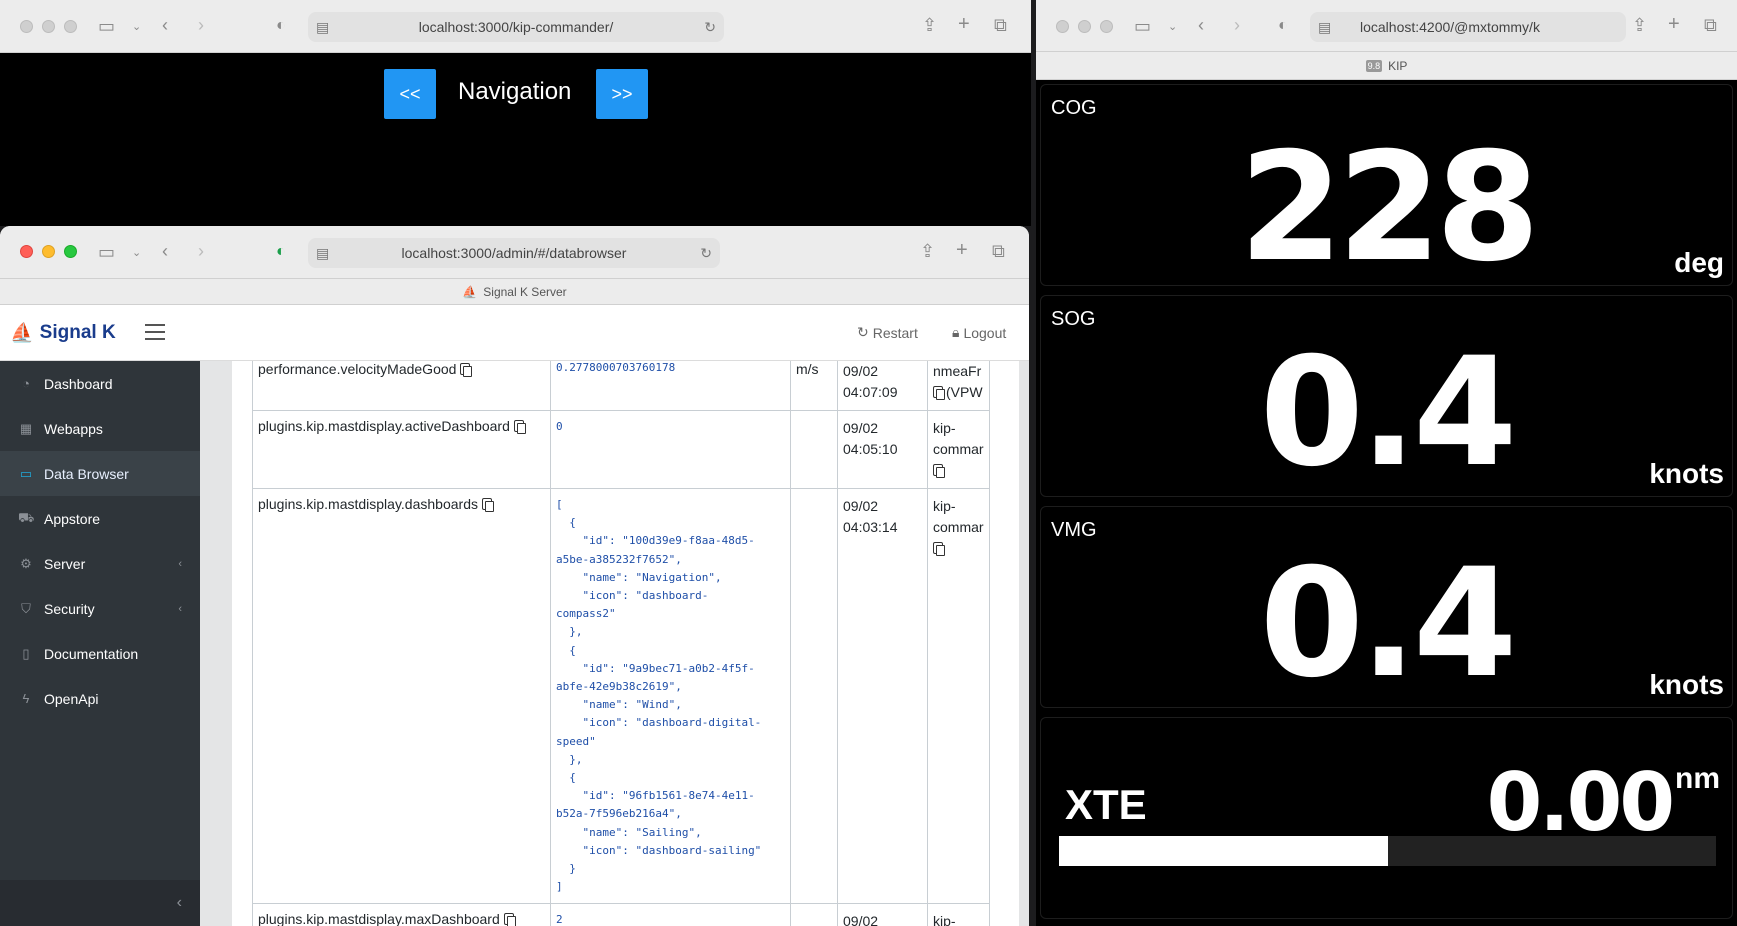 This screenshot has width=1737, height=926. I want to click on path-cell: plugins.kip.mastdisplay.maxDashboard, so click(401, 914).